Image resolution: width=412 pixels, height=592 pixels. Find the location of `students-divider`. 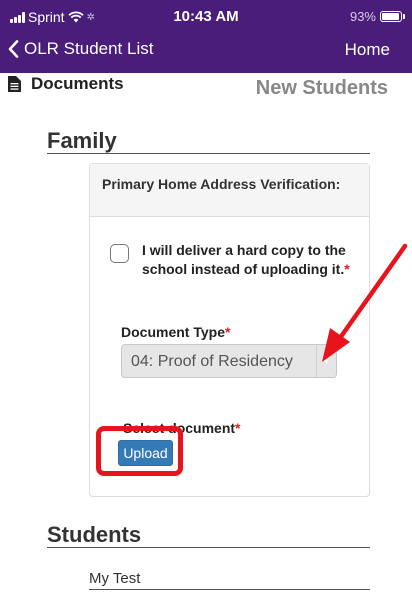

students-divider is located at coordinates (208, 547).